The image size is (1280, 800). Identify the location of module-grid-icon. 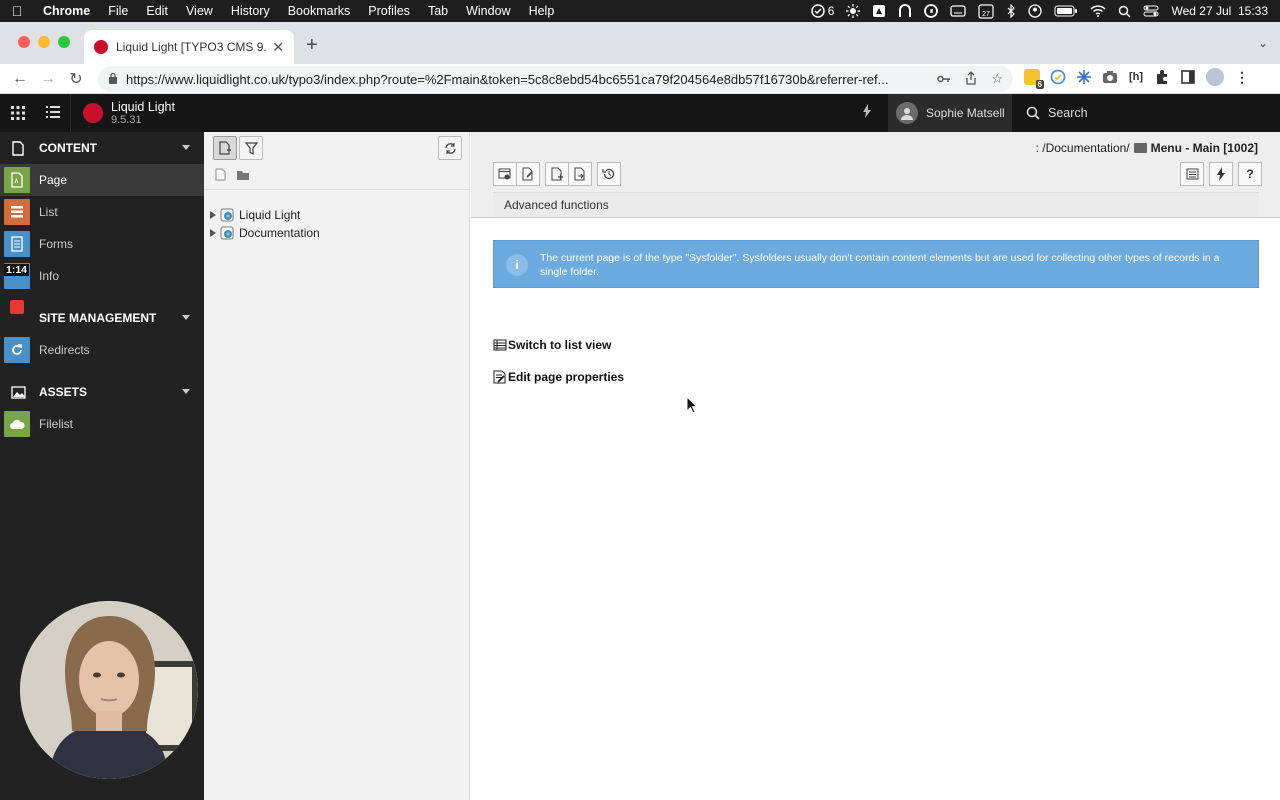
(18, 114).